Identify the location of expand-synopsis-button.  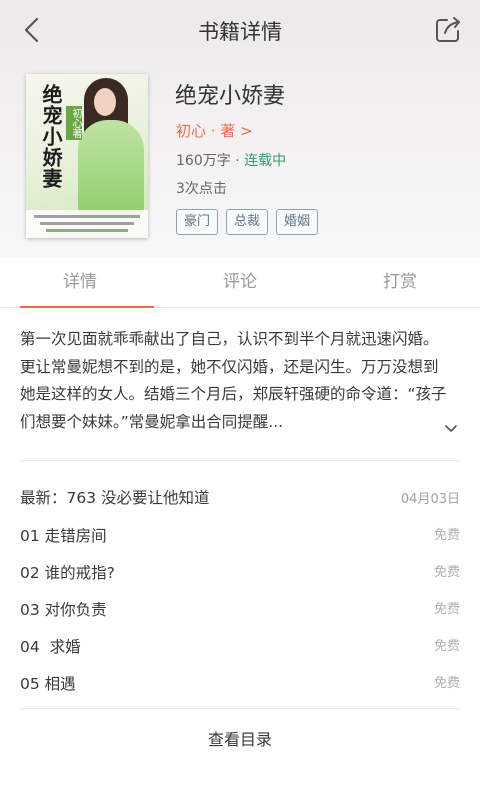
(451, 429).